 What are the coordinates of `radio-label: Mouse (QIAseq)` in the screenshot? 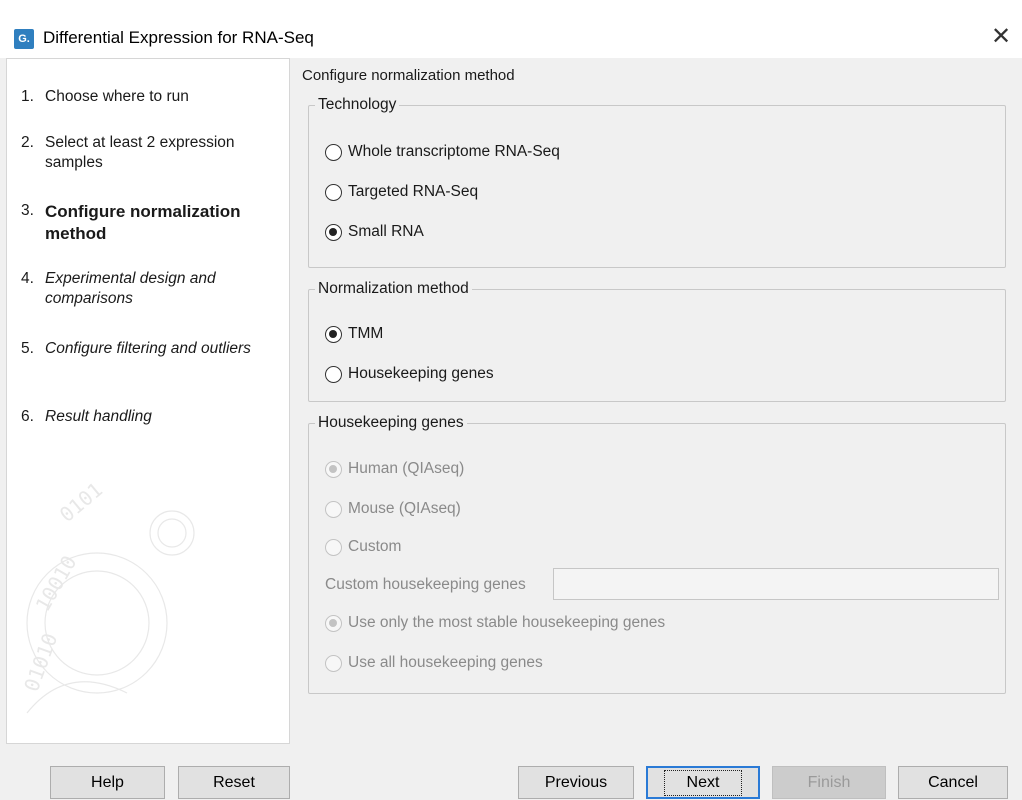 It's located at (404, 508).